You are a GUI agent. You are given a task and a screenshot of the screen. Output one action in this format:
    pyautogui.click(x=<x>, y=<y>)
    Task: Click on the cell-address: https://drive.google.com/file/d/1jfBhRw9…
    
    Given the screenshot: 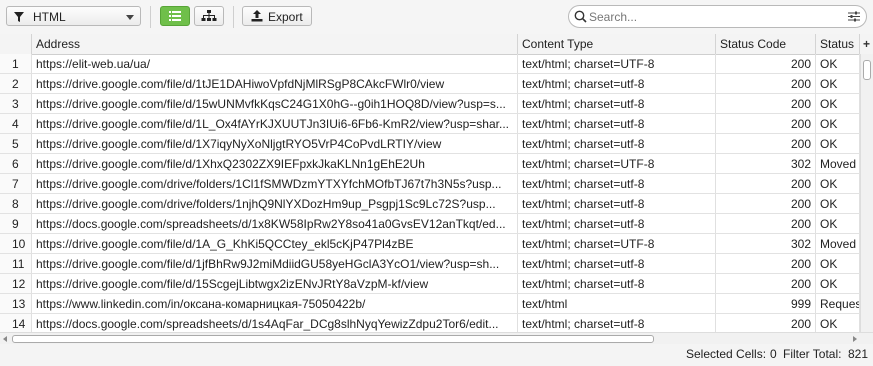 What is the action you would take?
    pyautogui.click(x=275, y=263)
    